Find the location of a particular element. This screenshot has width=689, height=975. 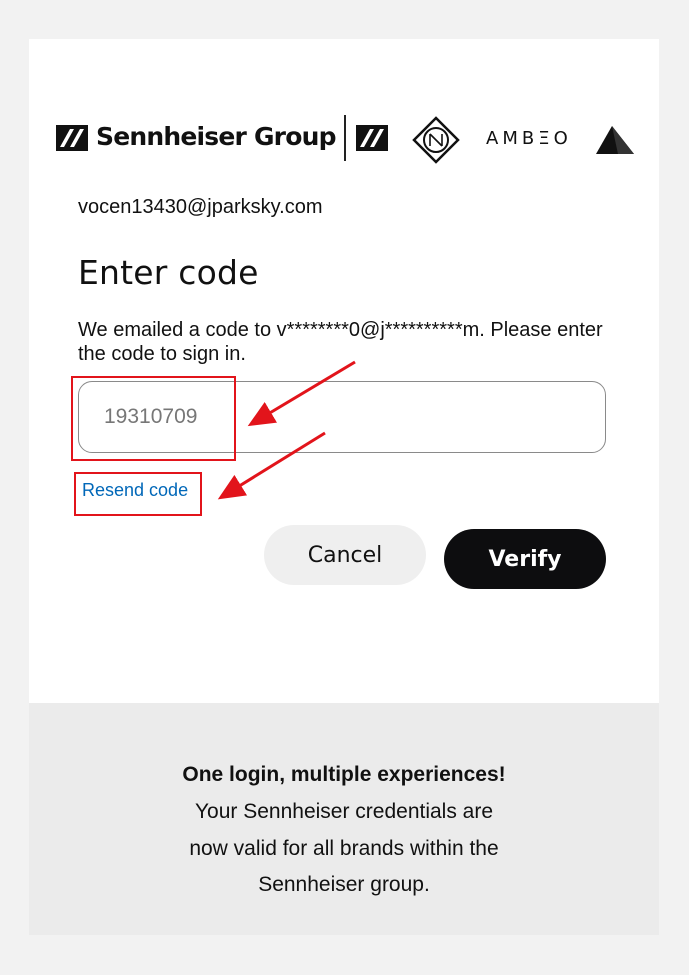

ambeo-wordmark: AMBΞO is located at coordinates (529, 138).